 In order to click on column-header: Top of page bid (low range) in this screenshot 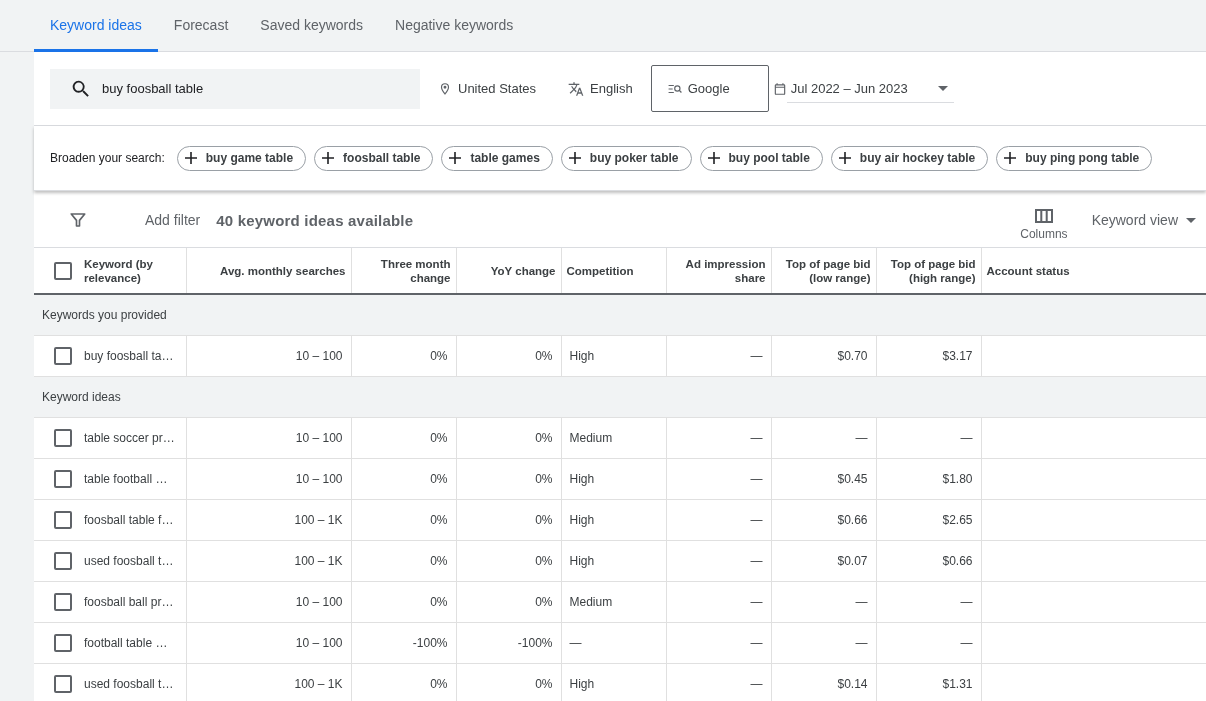, I will do `click(823, 270)`.